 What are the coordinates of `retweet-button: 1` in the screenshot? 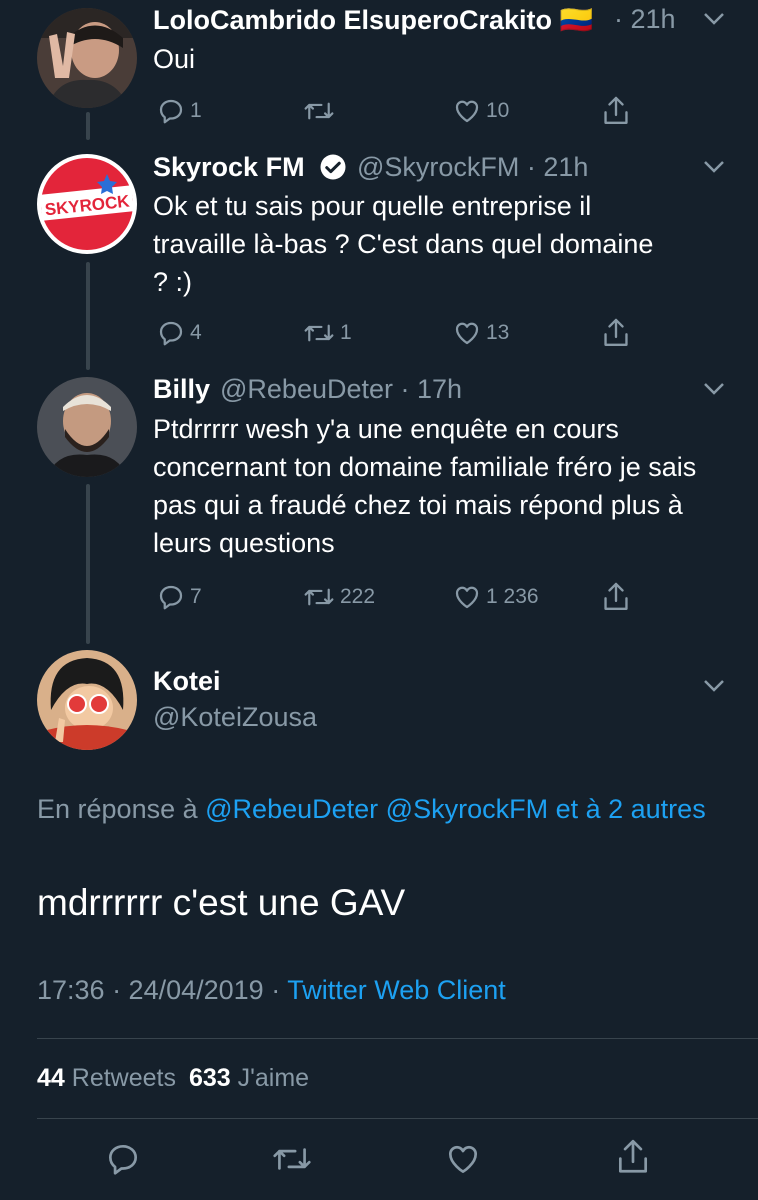 It's located at (327, 333).